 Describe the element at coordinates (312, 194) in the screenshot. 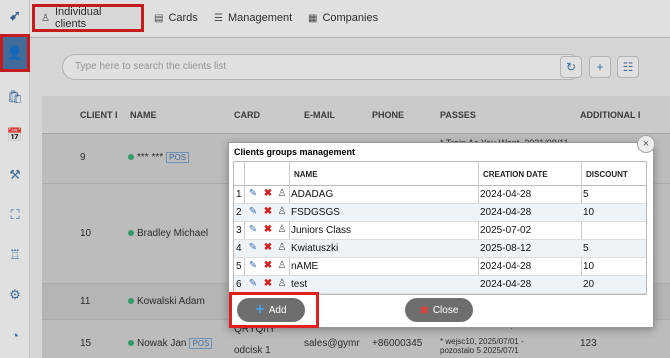

I see `group-name: ADADAG` at that location.